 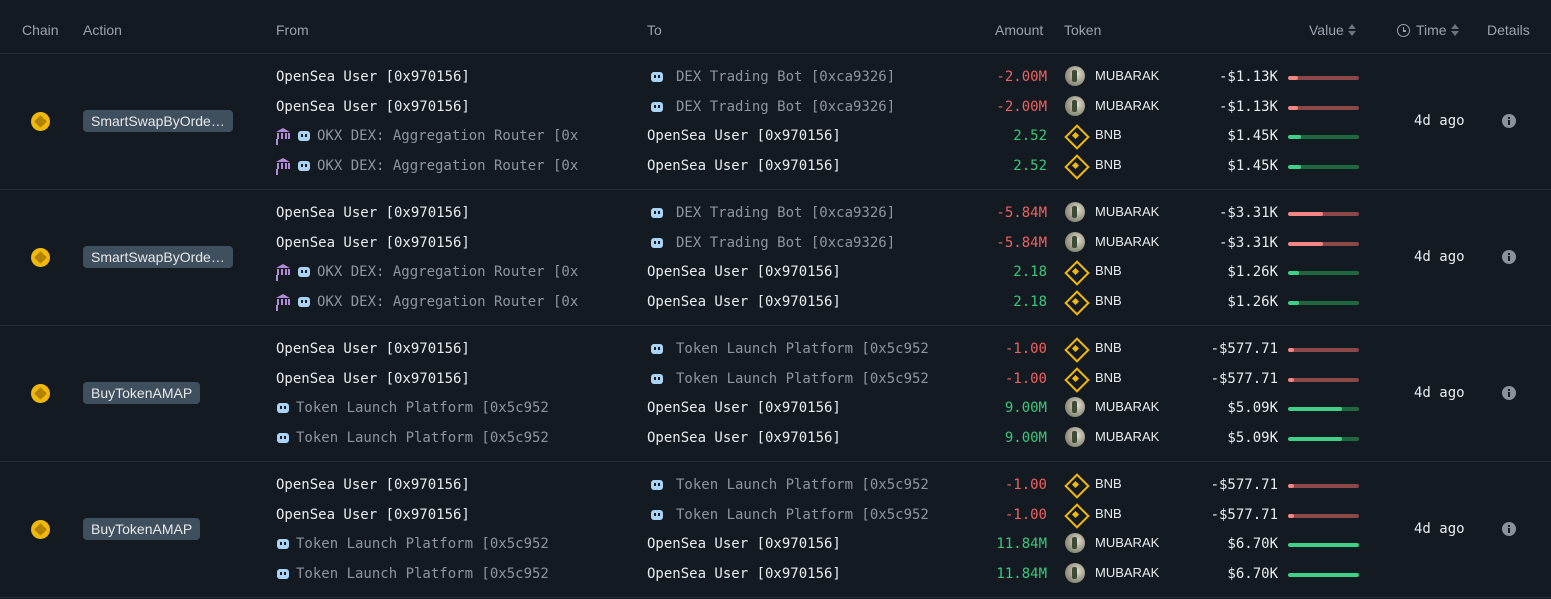 What do you see at coordinates (1030, 302) in the screenshot?
I see `amount: 2.18` at bounding box center [1030, 302].